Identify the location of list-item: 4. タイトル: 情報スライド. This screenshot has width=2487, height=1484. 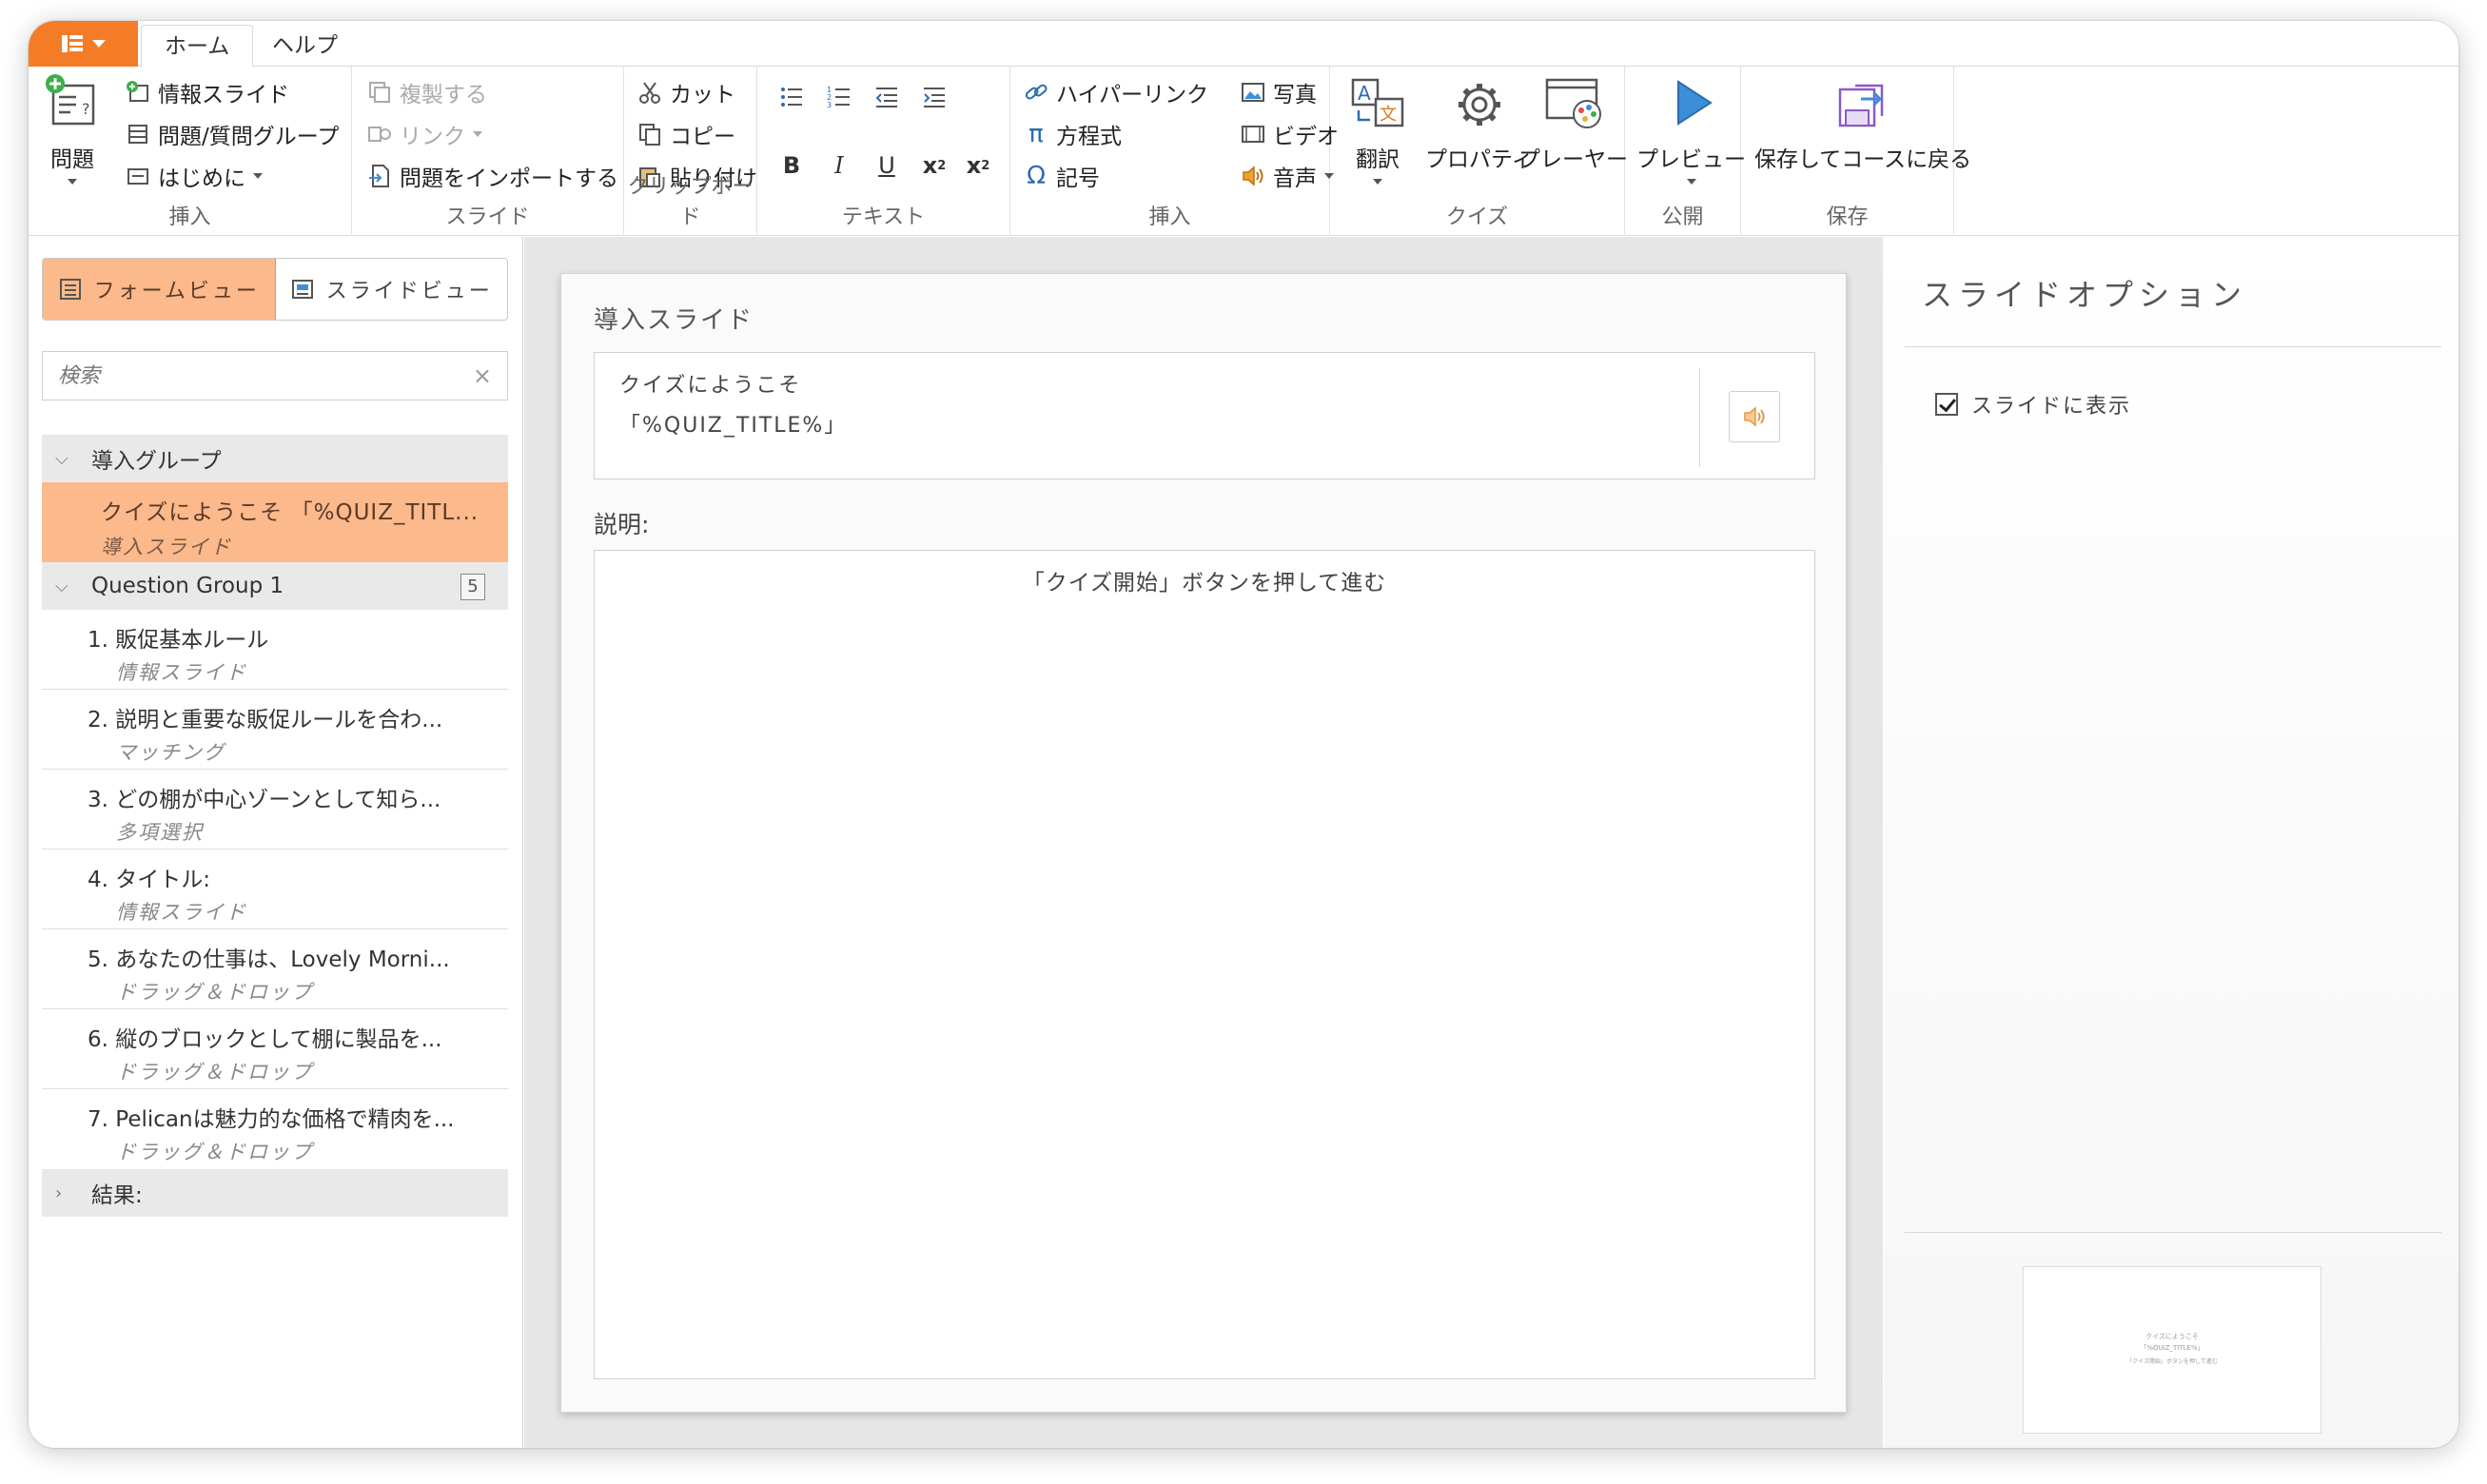
(275, 889).